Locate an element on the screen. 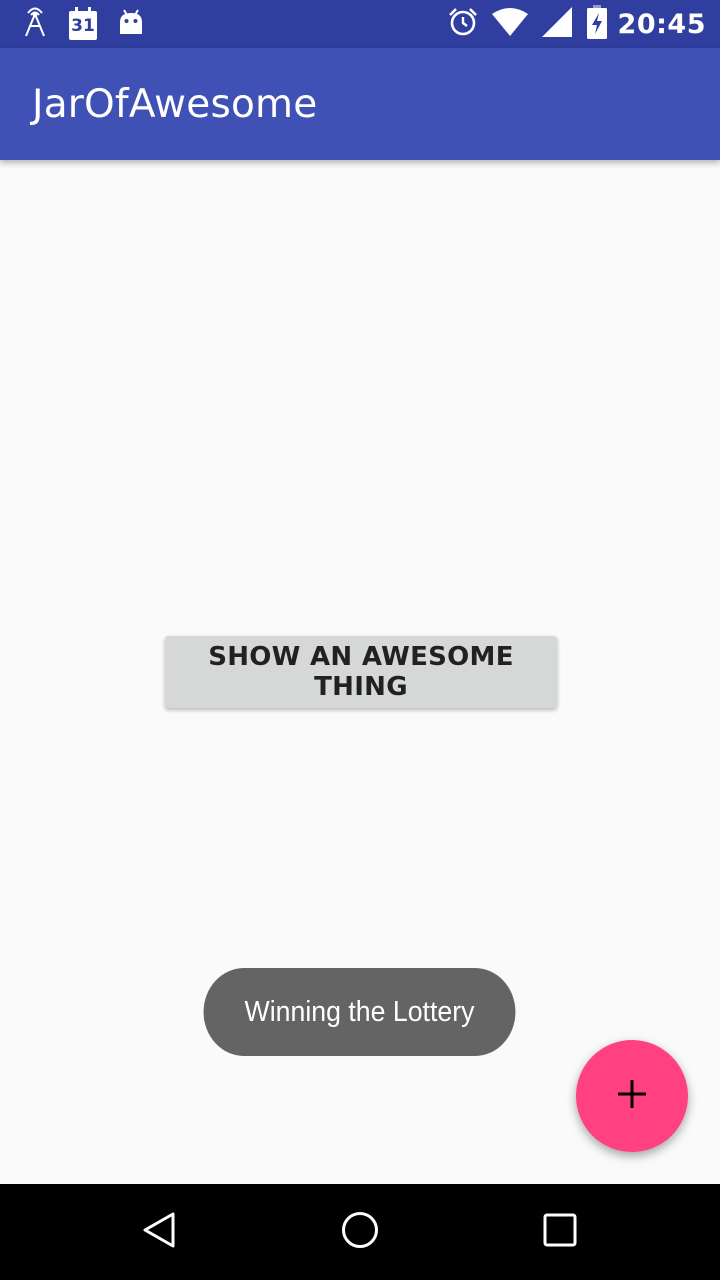 Image resolution: width=720 pixels, height=1280 pixels. add-fab-button is located at coordinates (632, 1096).